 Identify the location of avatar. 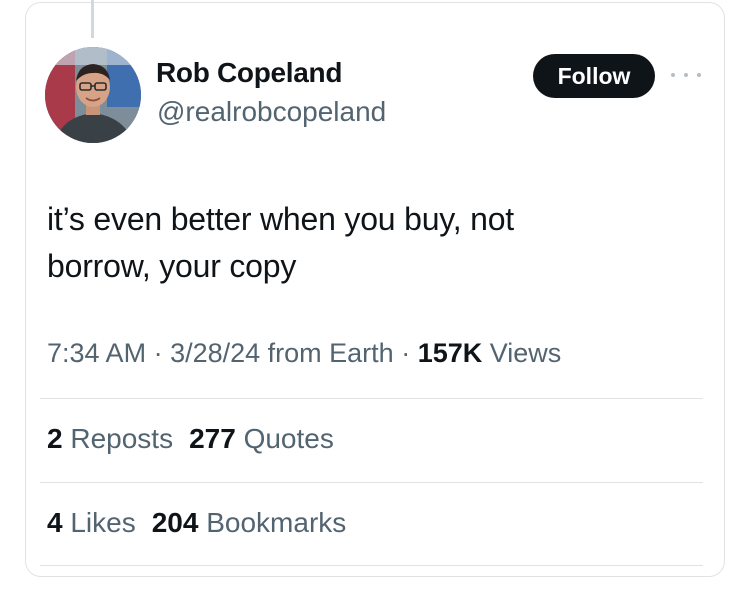
(93, 95).